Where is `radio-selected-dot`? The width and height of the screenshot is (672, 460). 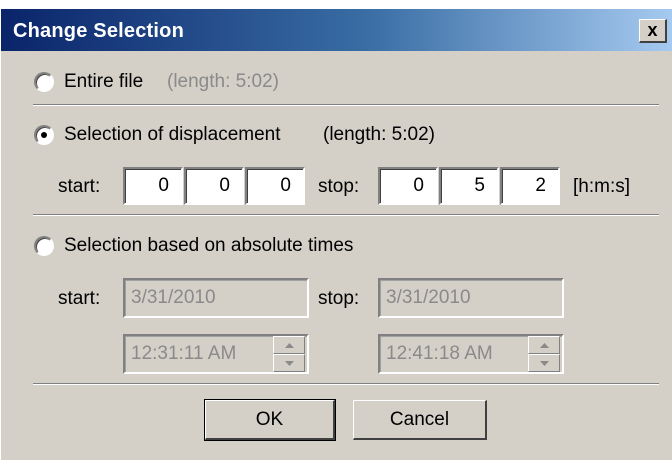 radio-selected-dot is located at coordinates (44, 135).